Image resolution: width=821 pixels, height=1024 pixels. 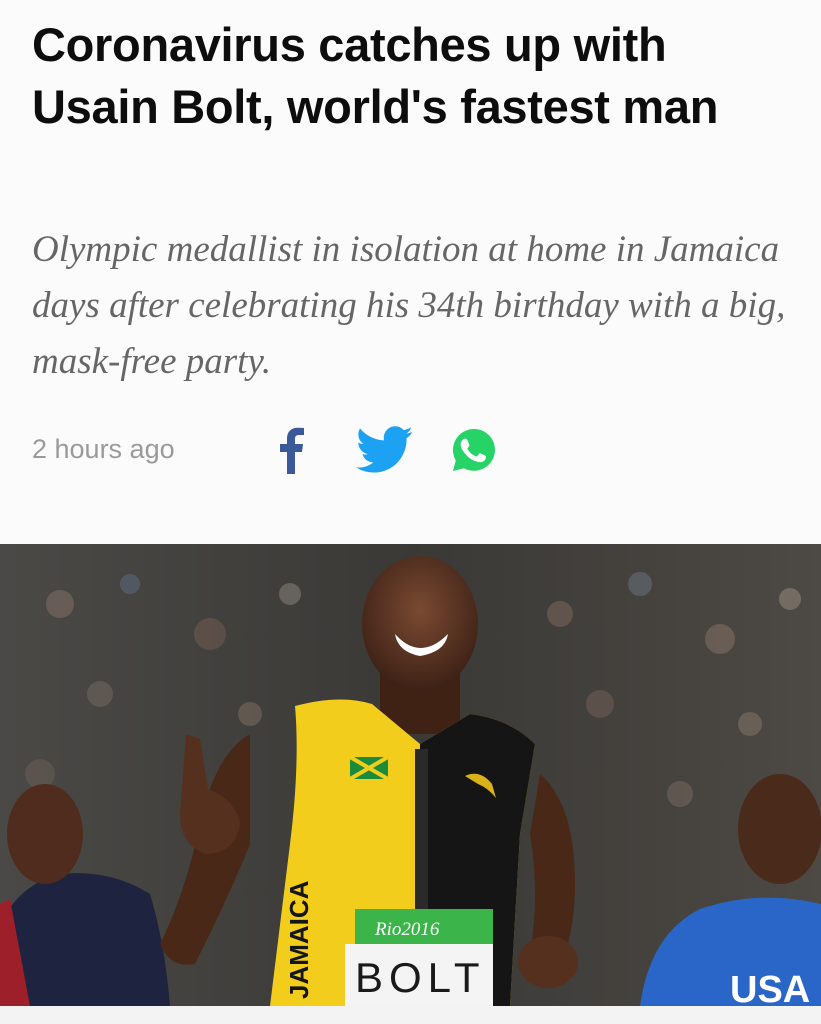 I want to click on facebook-icon, so click(x=292, y=450).